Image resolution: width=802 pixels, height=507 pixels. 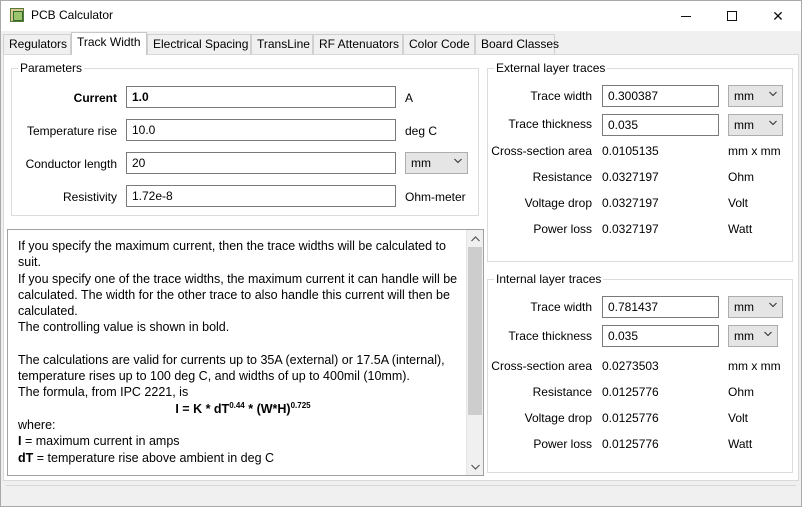 I want to click on conductor-length-unit-select: mm, so click(x=436, y=163).